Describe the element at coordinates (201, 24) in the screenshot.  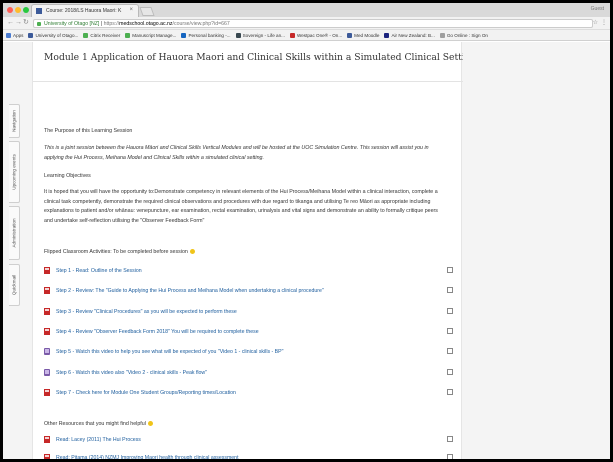
I see `url-path: /course/view.php?id=667` at that location.